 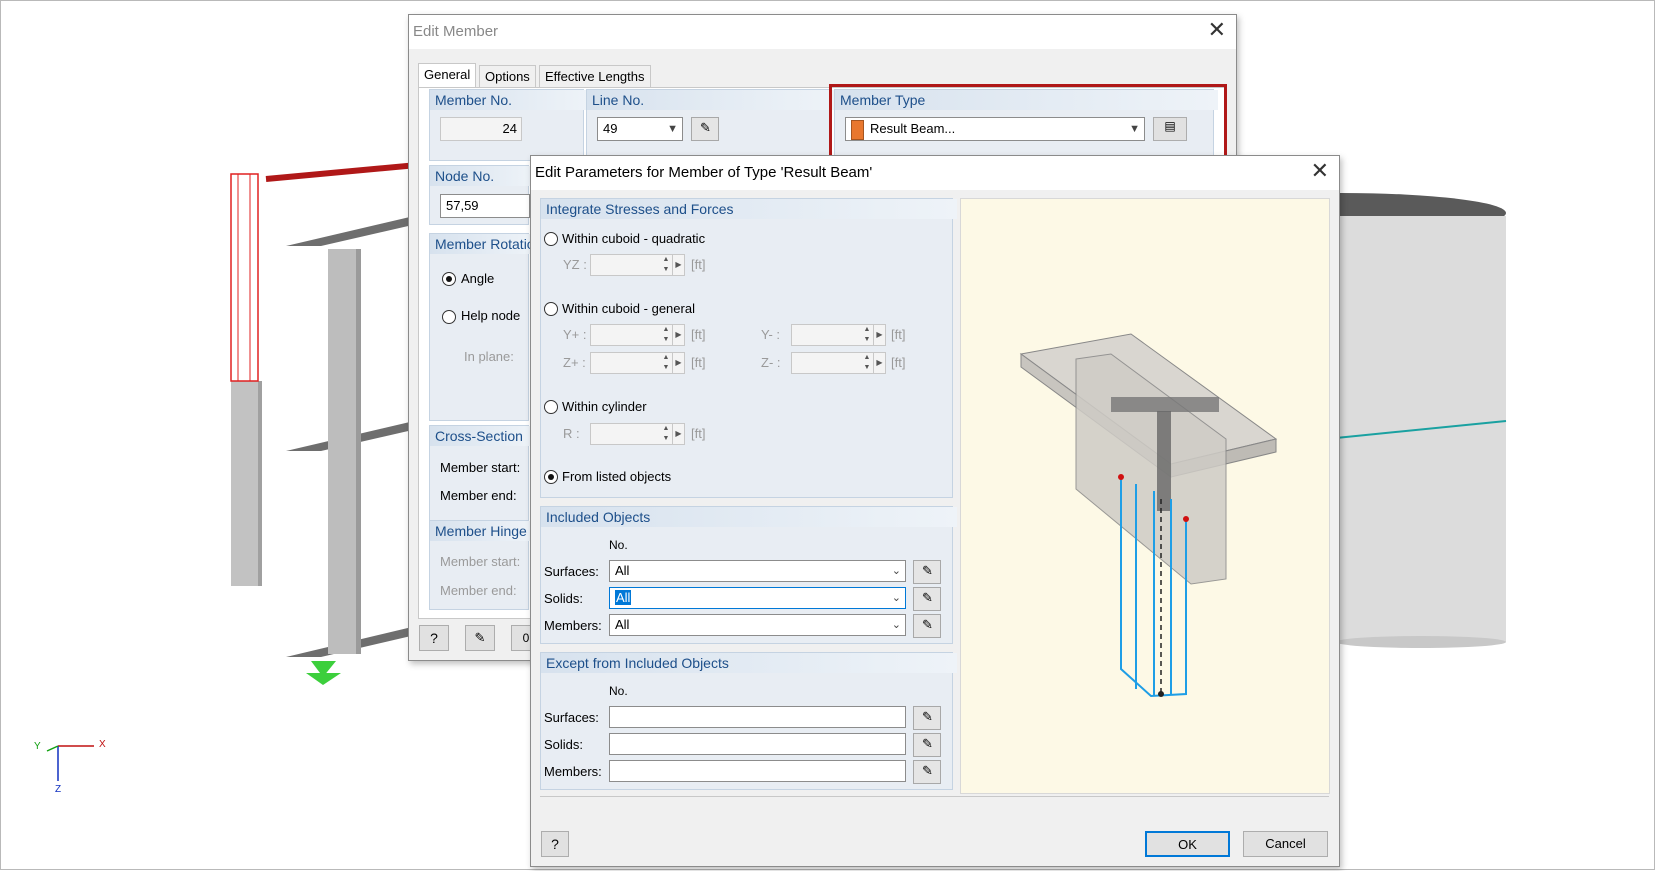 What do you see at coordinates (551, 309) in the screenshot?
I see `cuboid-general-radio` at bounding box center [551, 309].